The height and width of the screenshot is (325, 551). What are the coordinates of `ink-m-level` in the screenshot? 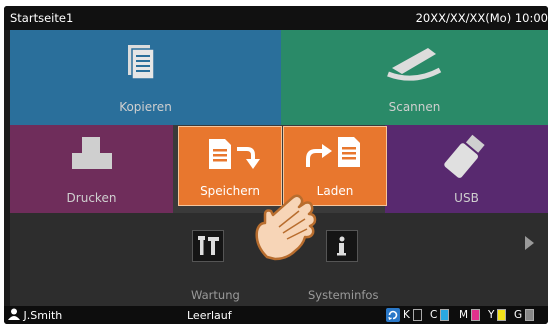 It's located at (476, 314).